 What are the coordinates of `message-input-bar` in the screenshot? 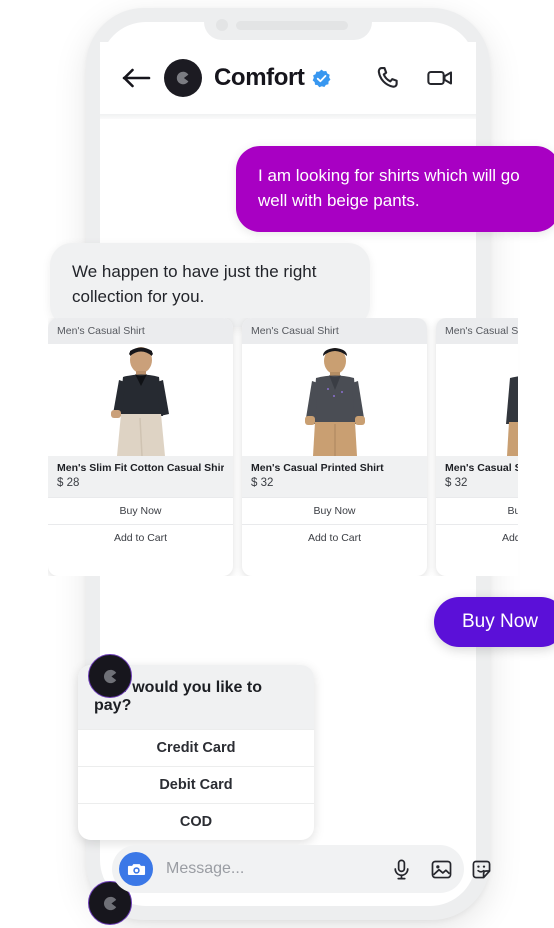 It's located at (301, 869).